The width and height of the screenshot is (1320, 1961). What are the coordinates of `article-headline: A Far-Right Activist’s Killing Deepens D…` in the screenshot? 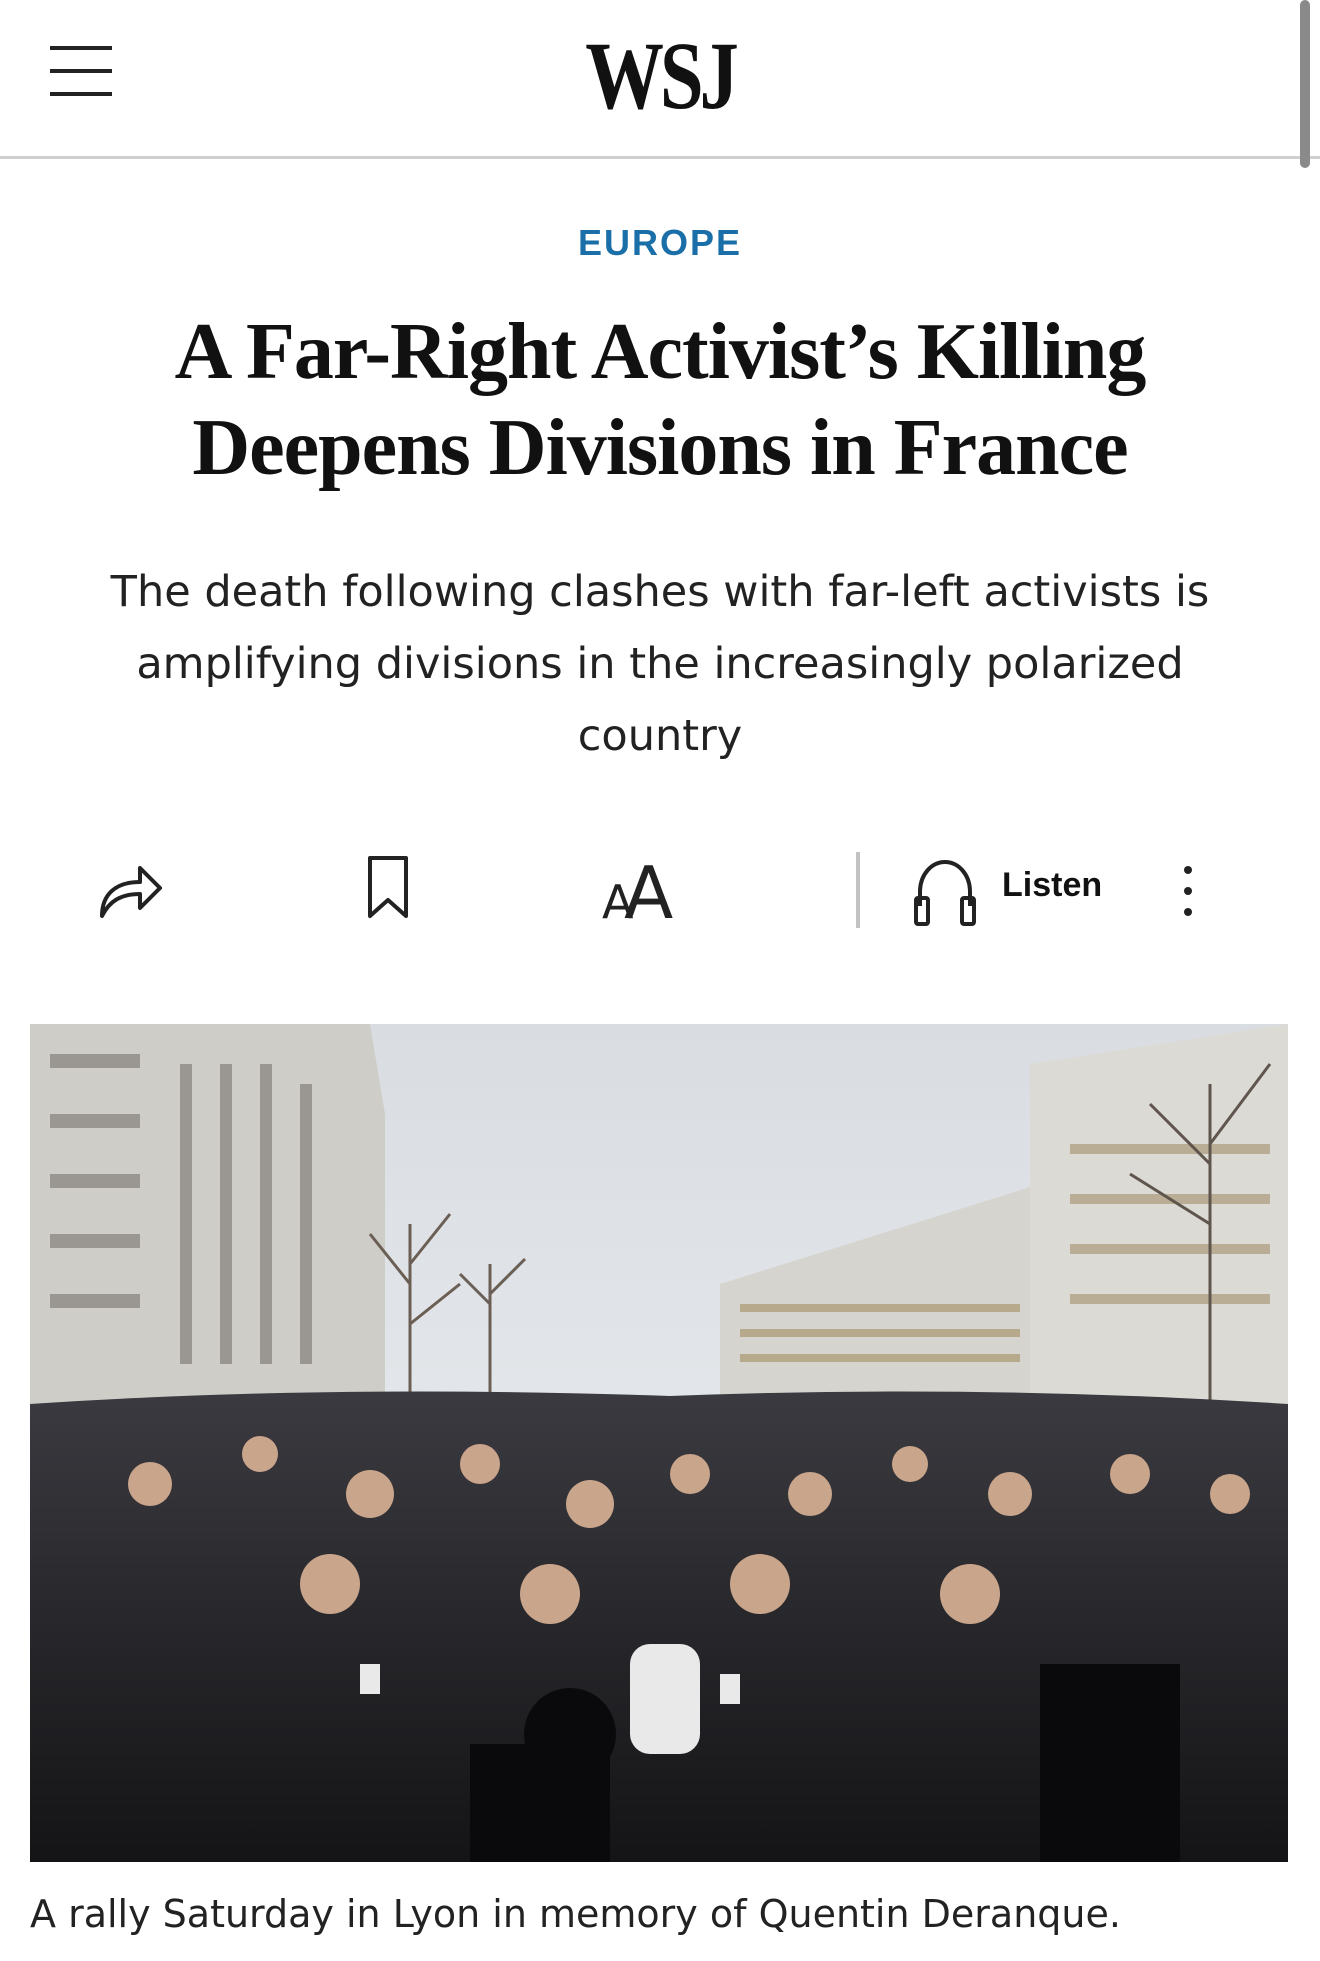 It's located at (660, 400).